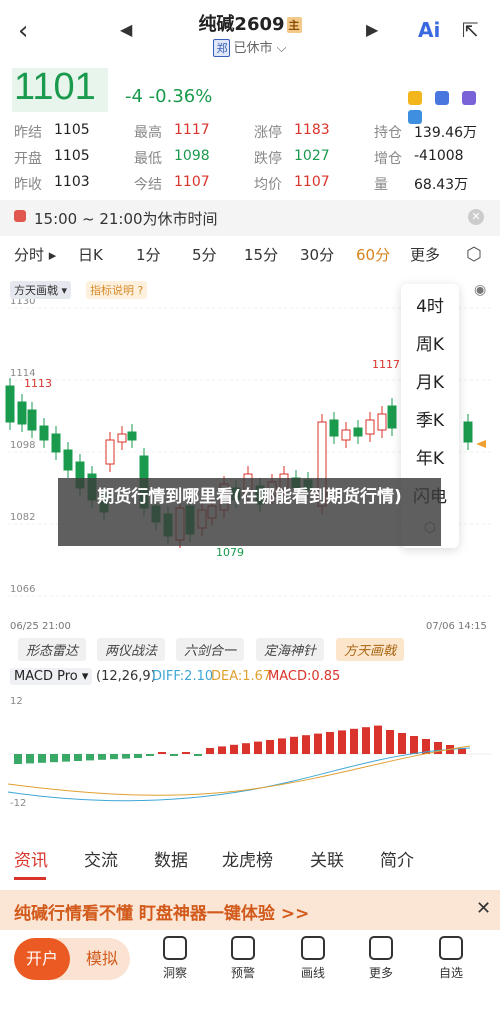 The image size is (500, 1027). Describe the element at coordinates (192, 156) in the screenshot. I see `stat-value: 1098` at that location.